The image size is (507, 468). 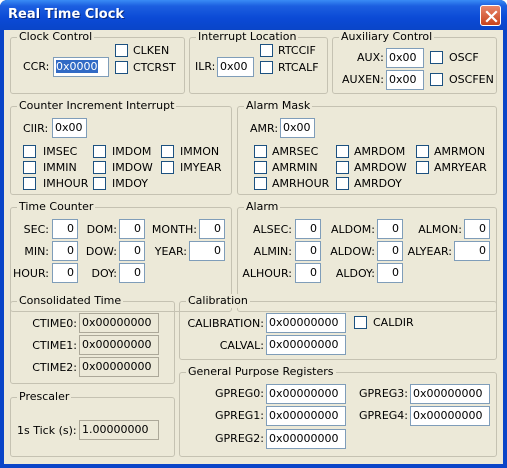 I want to click on ctime0-field: 0x00000000, so click(x=119, y=323).